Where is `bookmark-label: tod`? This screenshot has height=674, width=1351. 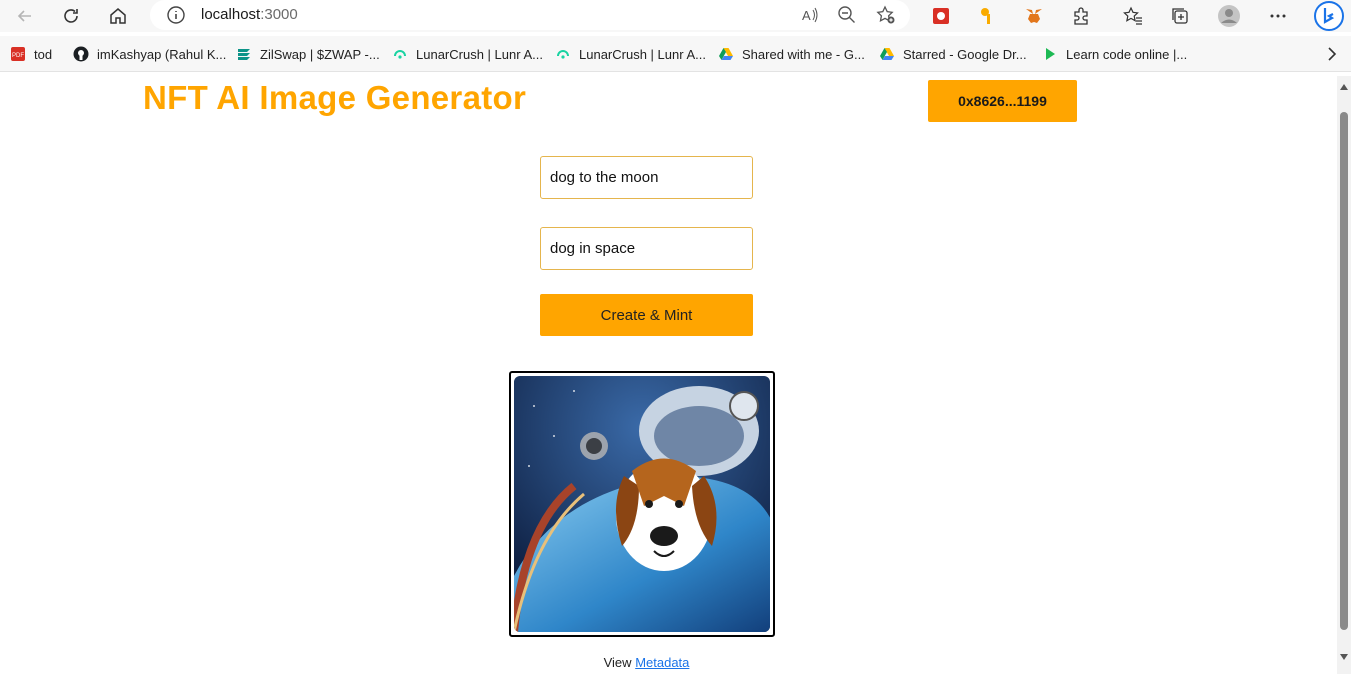 bookmark-label: tod is located at coordinates (43, 54).